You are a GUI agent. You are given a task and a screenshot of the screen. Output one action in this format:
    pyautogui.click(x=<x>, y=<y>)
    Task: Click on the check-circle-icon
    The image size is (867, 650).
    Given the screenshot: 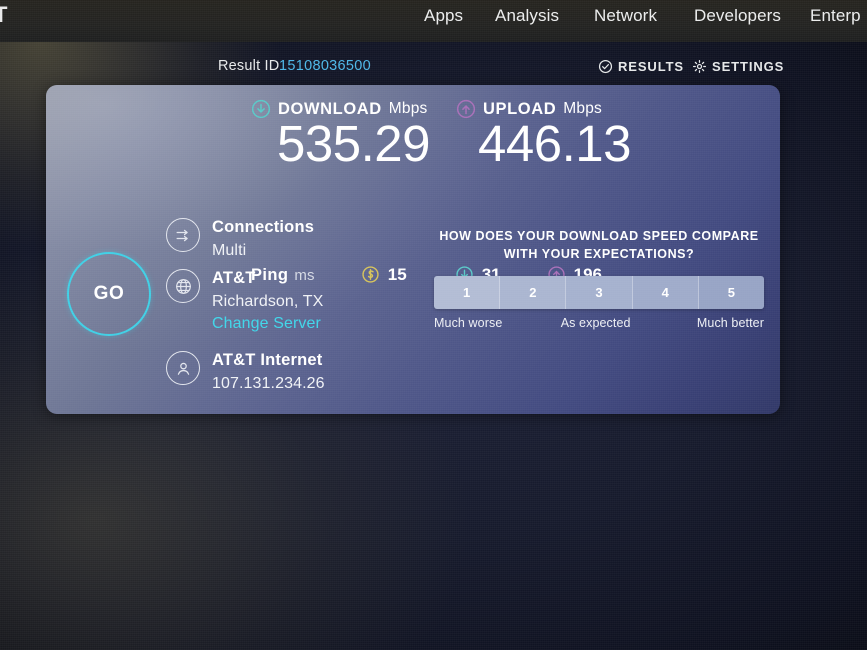 What is the action you would take?
    pyautogui.click(x=605, y=66)
    